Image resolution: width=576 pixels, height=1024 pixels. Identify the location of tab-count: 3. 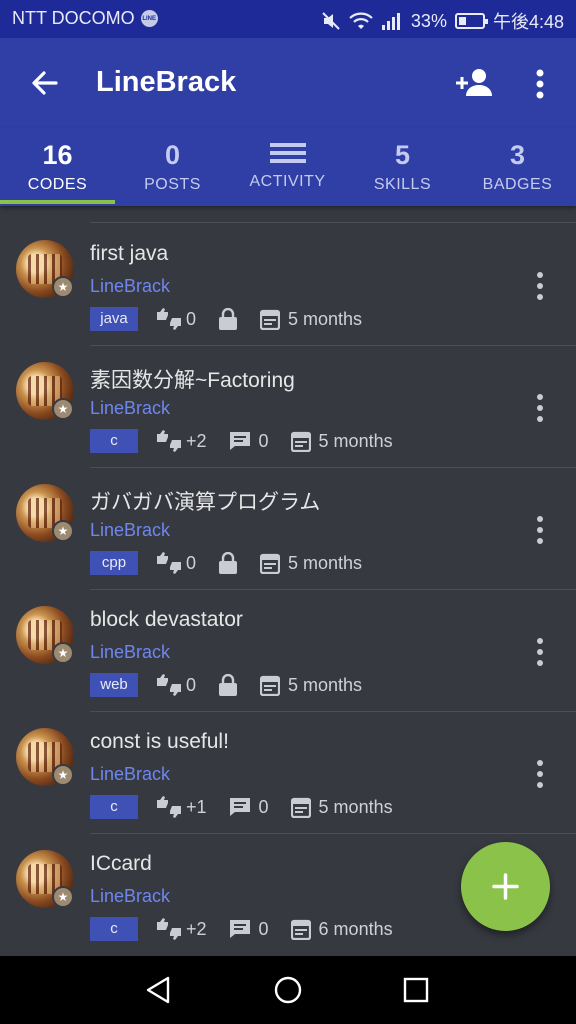
(517, 155).